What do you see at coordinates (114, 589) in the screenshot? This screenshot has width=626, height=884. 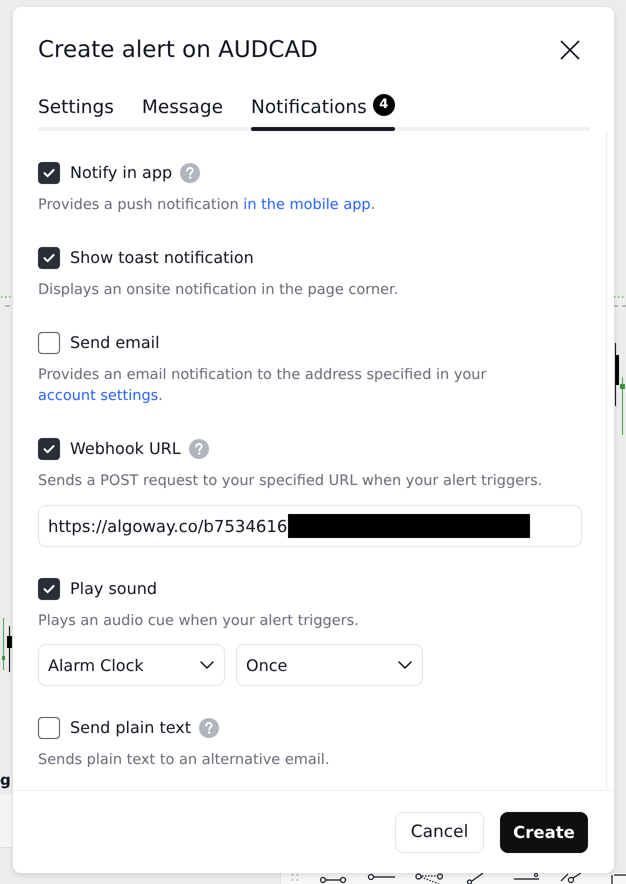 I see `option-label: Play sound` at bounding box center [114, 589].